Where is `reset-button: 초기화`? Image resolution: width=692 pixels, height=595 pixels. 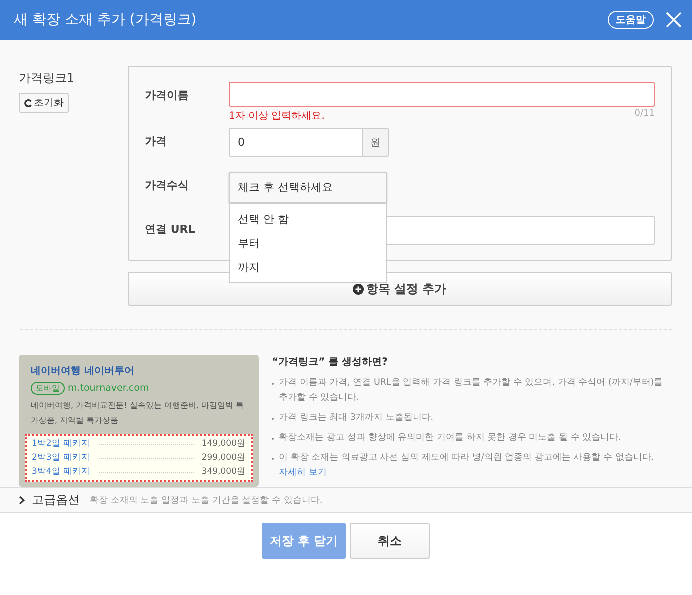 reset-button: 초기화 is located at coordinates (44, 103).